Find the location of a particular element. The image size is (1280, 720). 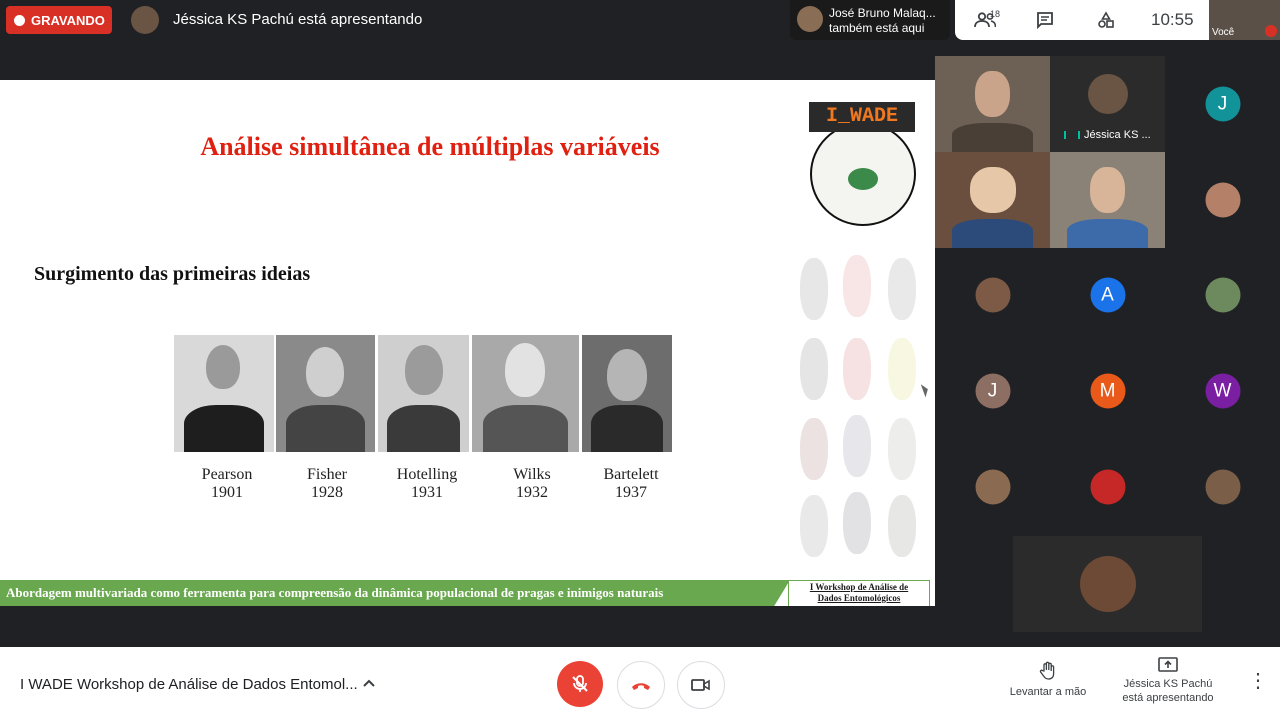

mic-toggle-button is located at coordinates (580, 684).